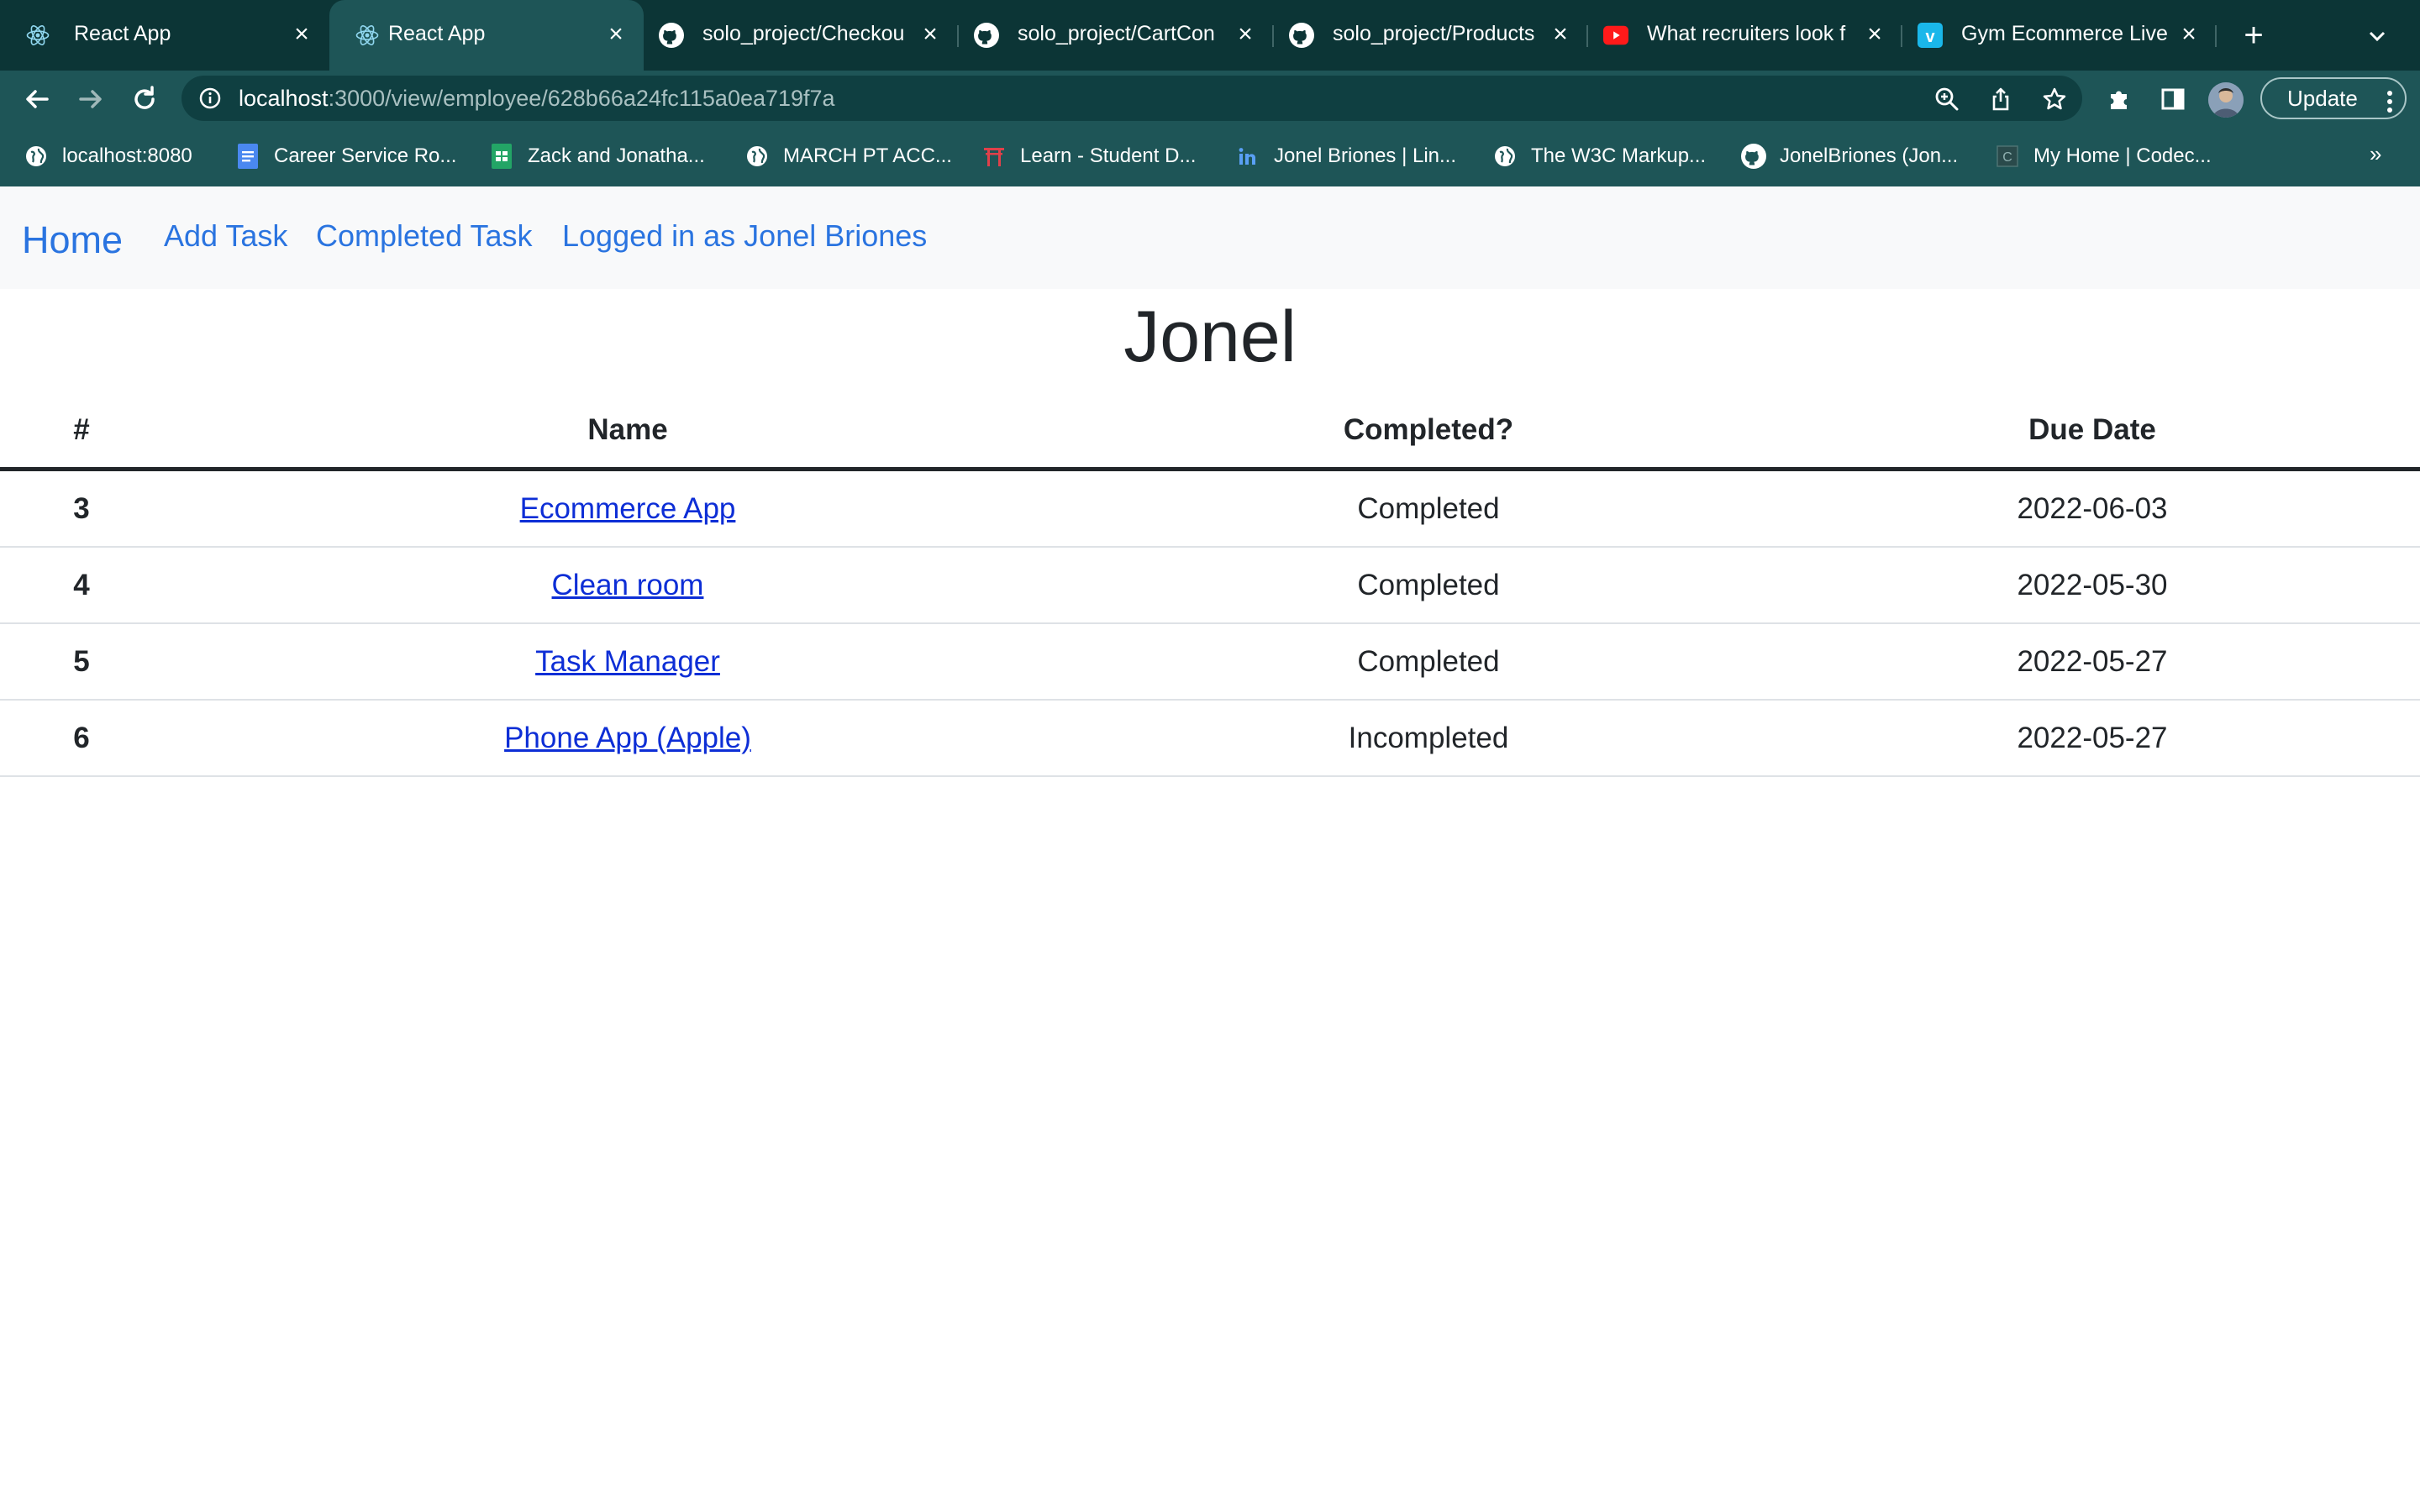 The image size is (2420, 1512). I want to click on tab-title: React App, so click(437, 33).